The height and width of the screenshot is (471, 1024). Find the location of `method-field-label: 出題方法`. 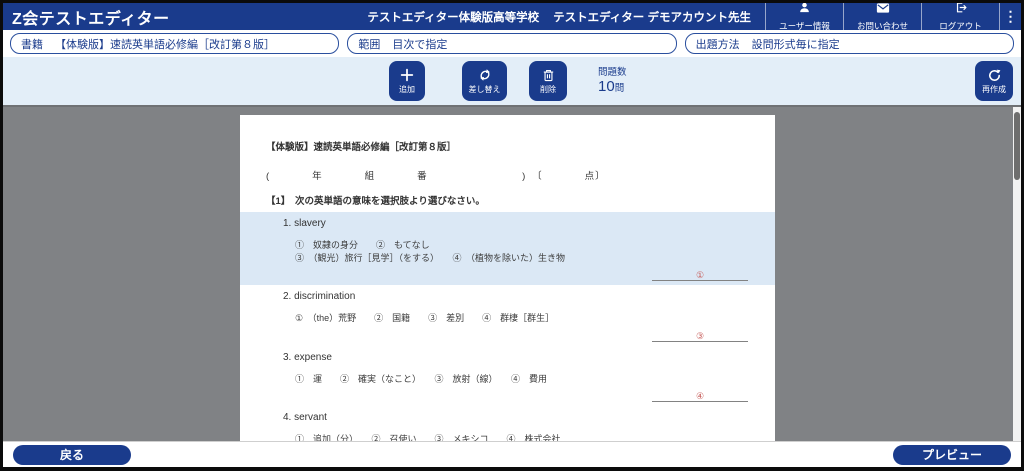

method-field-label: 出題方法 is located at coordinates (717, 44).